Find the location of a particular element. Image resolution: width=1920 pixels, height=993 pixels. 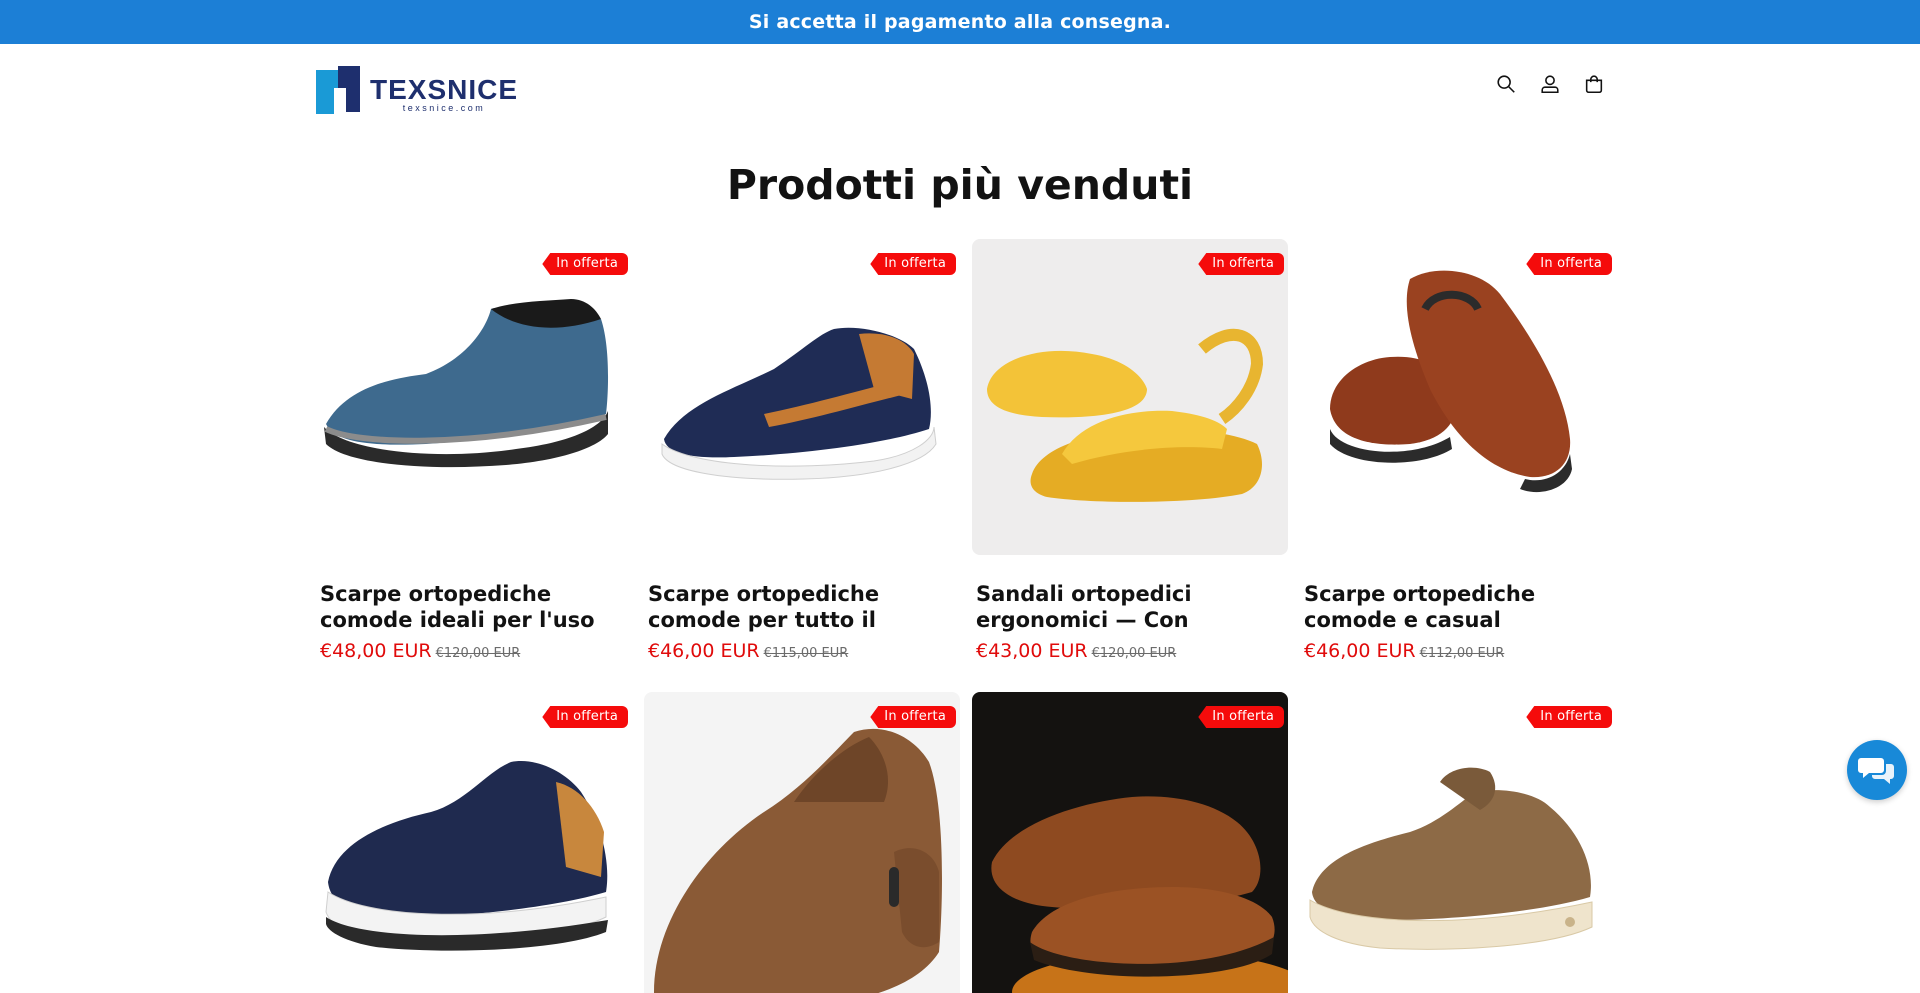

header-icons is located at coordinates (1550, 84).